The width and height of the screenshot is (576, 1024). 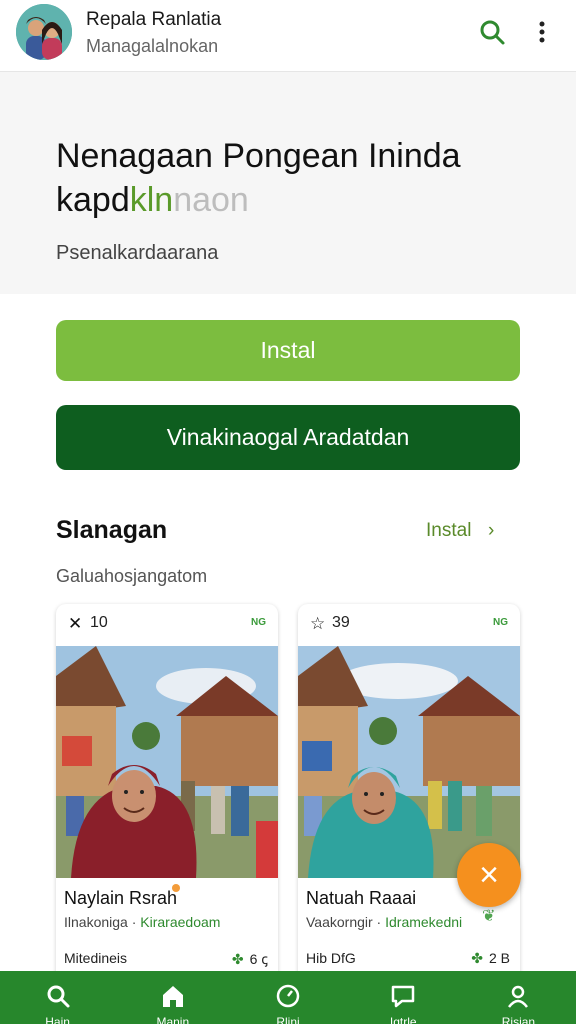 I want to click on card-title: Natuah Raaai, so click(x=361, y=898).